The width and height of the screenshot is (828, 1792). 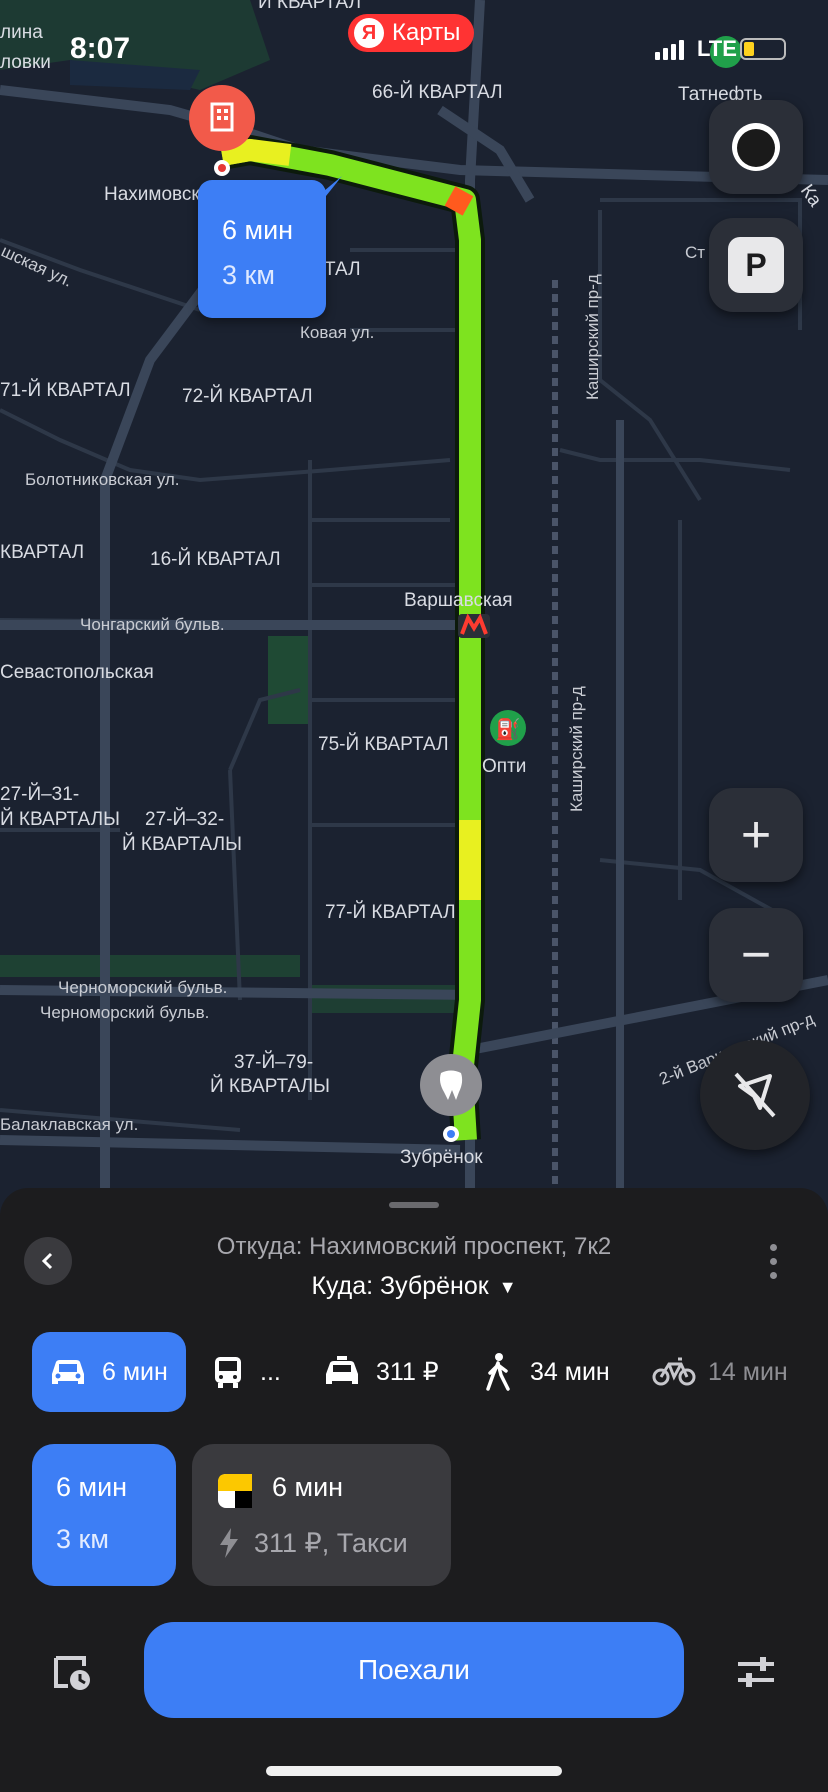 I want to click on status-bar: 8:07 Я Карты LTE, so click(x=414, y=50).